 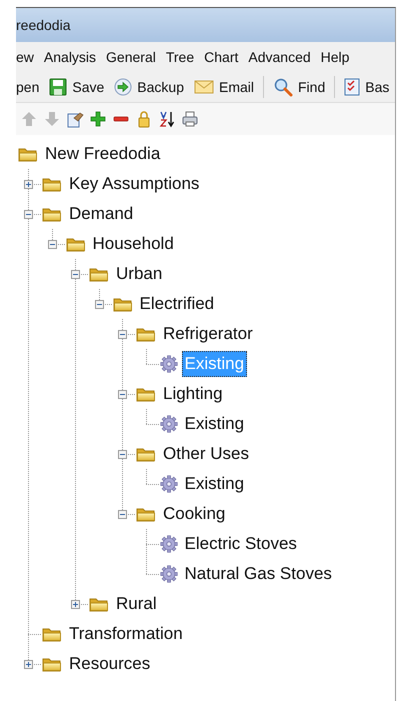 What do you see at coordinates (149, 87) in the screenshot?
I see `toolbar-button: Backup` at bounding box center [149, 87].